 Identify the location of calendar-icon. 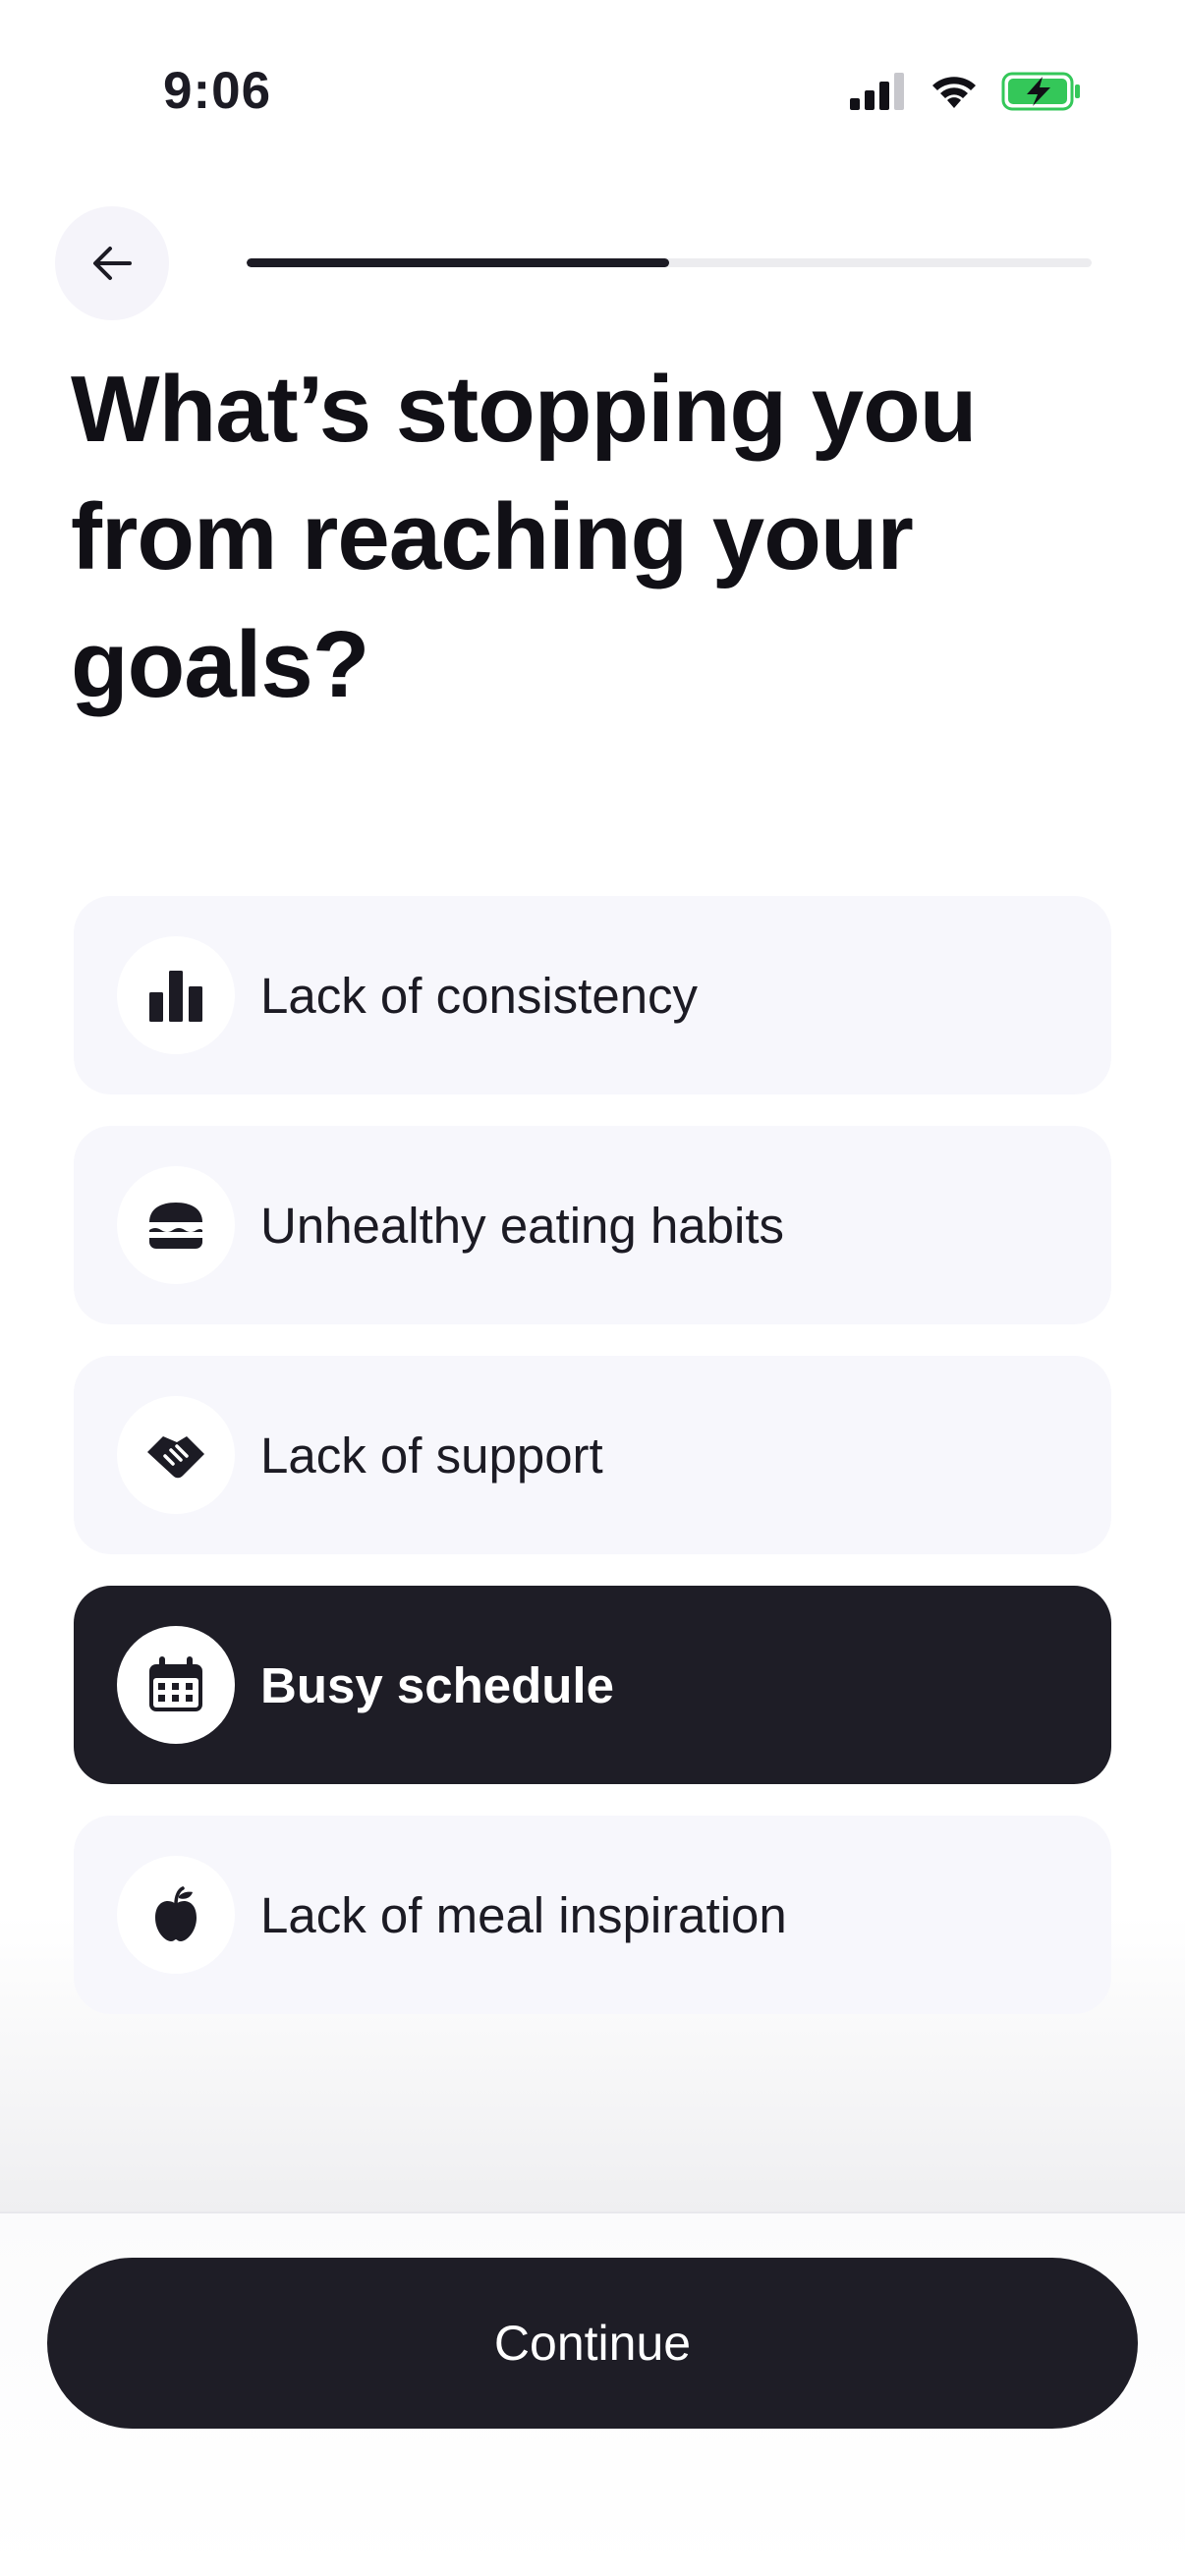
(176, 1683).